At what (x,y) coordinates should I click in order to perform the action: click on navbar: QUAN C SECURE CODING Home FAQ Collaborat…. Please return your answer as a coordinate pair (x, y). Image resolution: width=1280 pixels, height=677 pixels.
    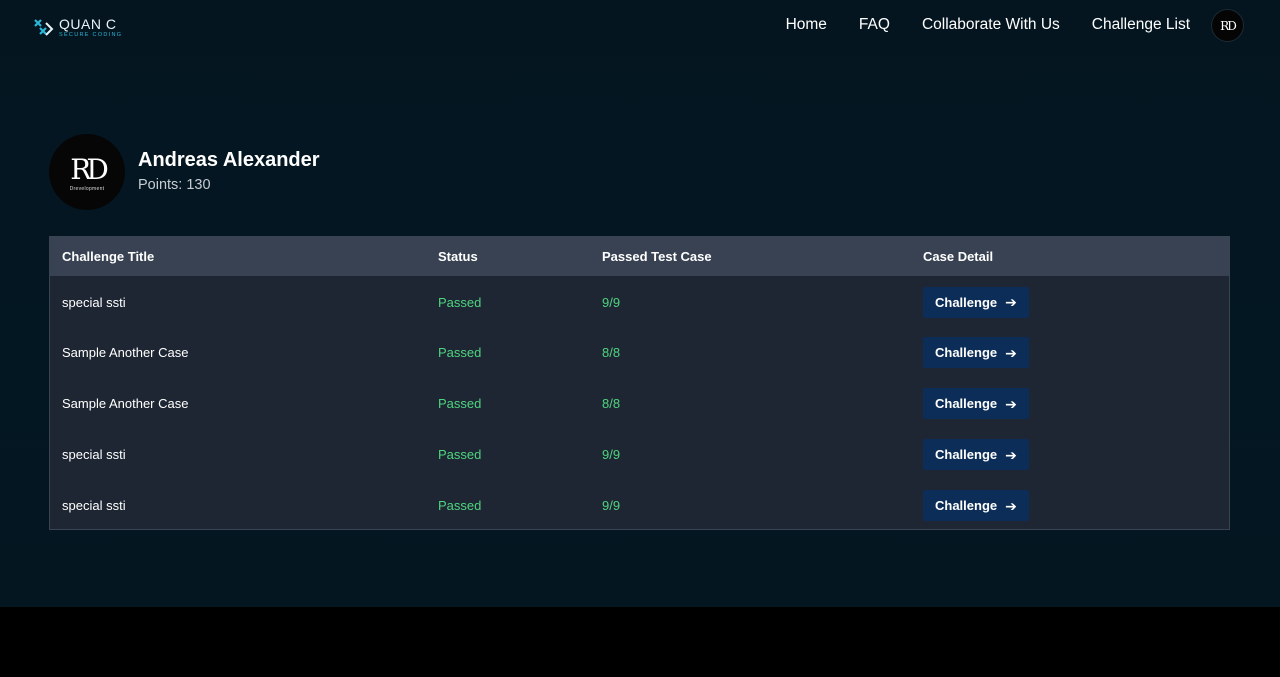
    Looking at the image, I should click on (640, 26).